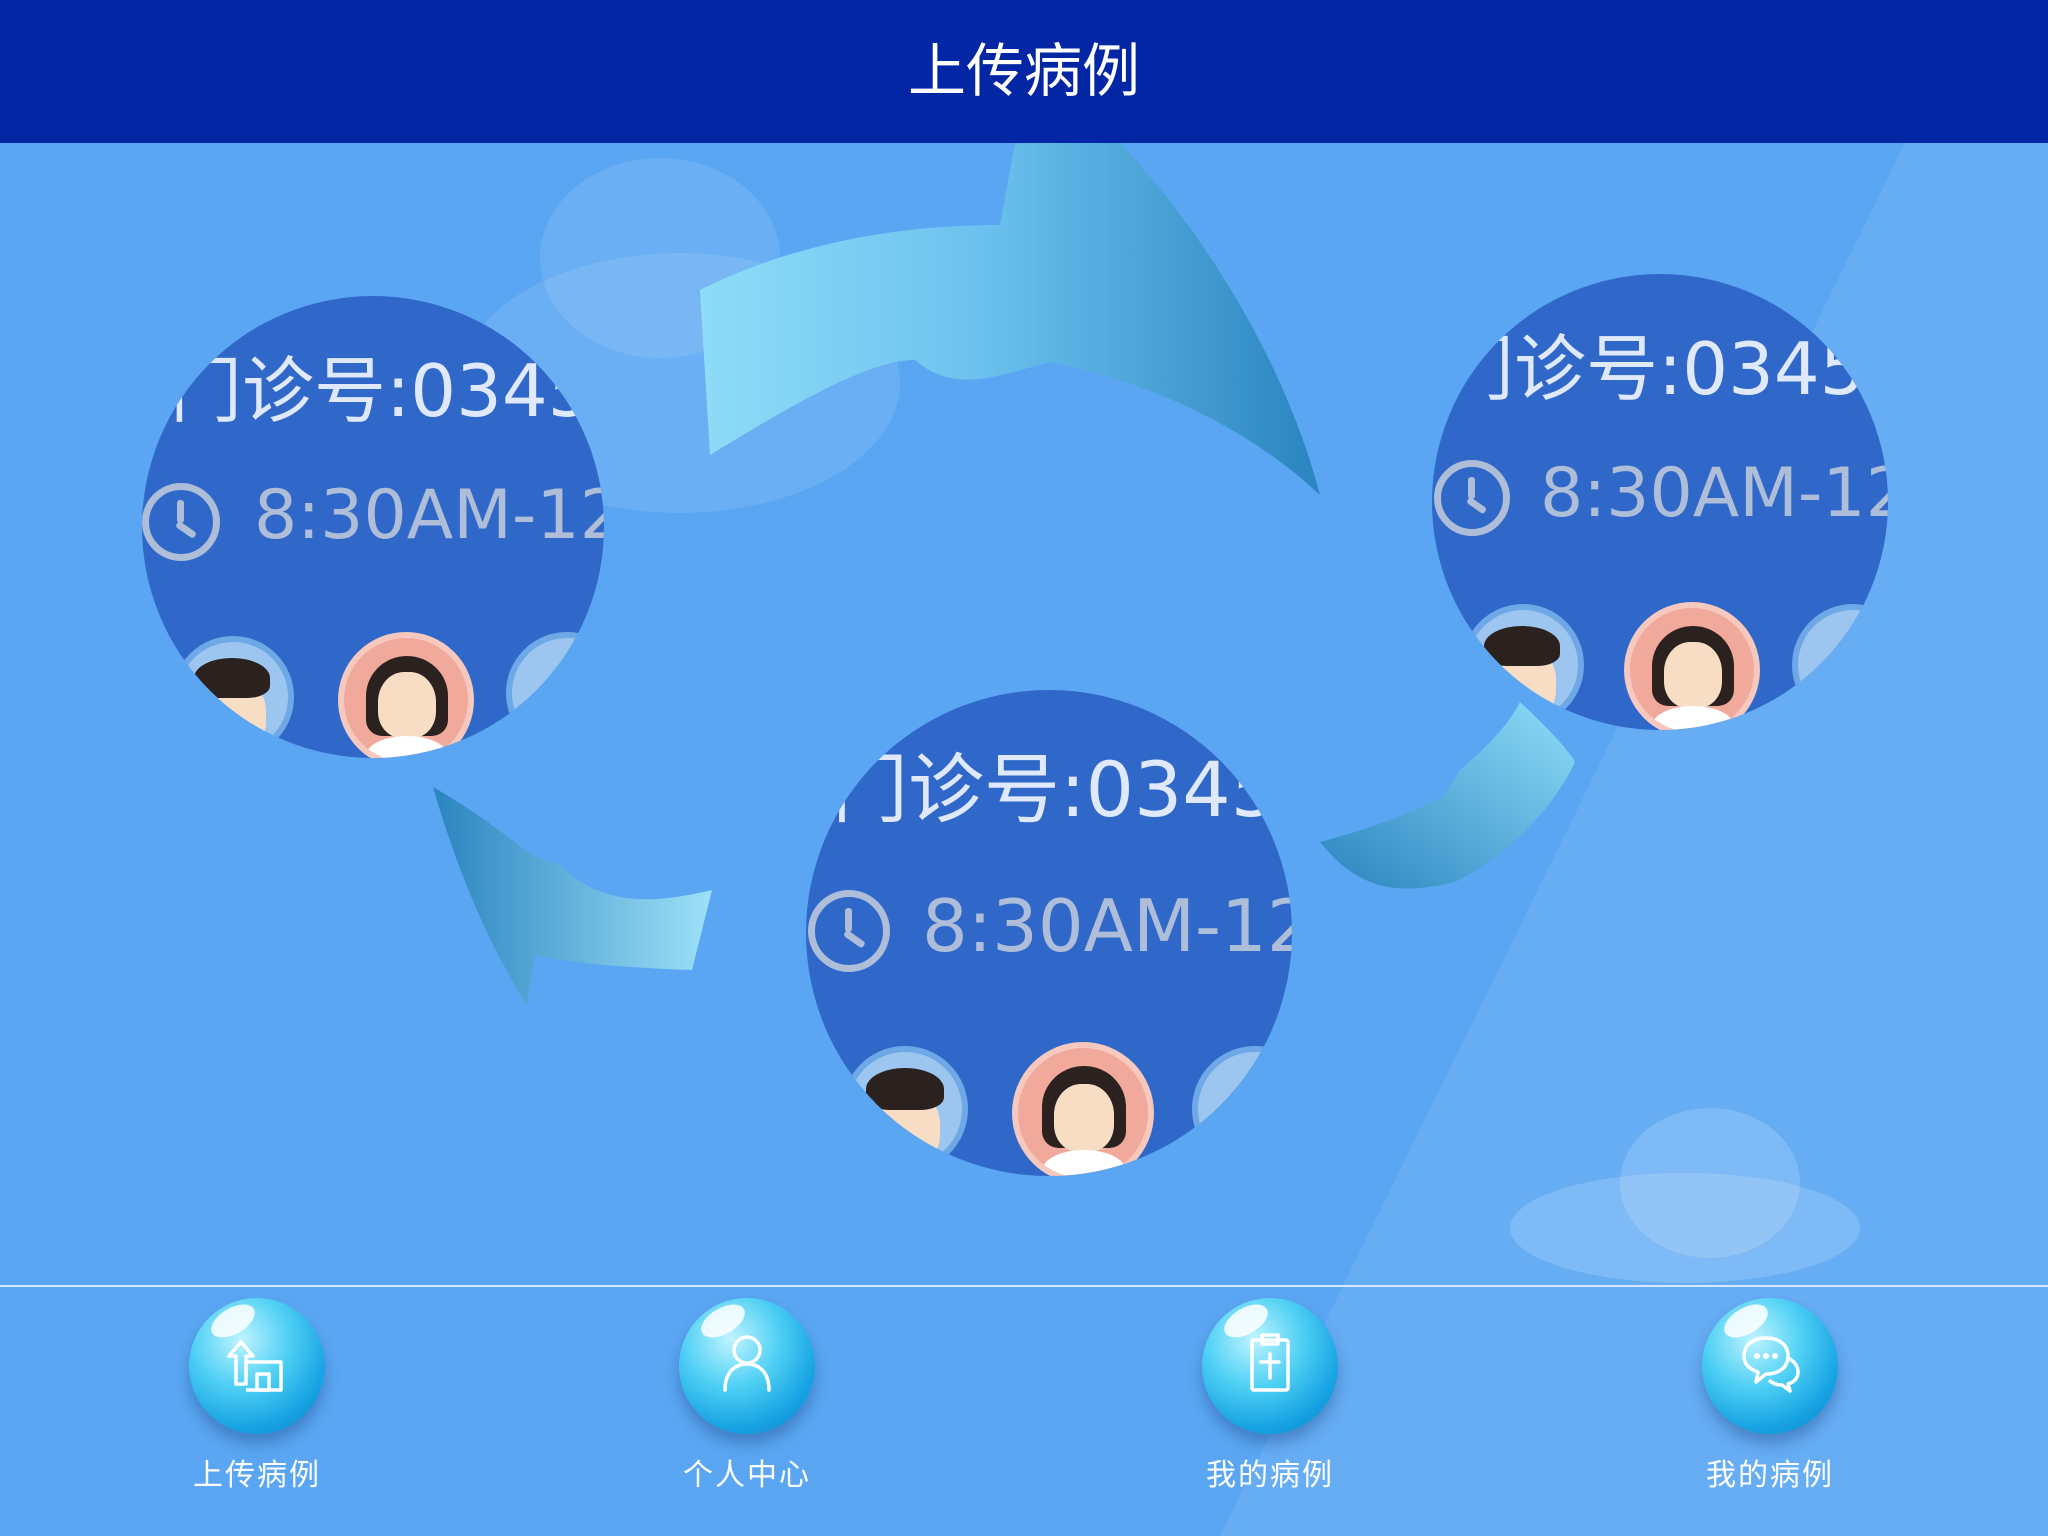 This screenshot has width=2048, height=1536. I want to click on tab-my-cases: 我的病例, so click(1270, 1398).